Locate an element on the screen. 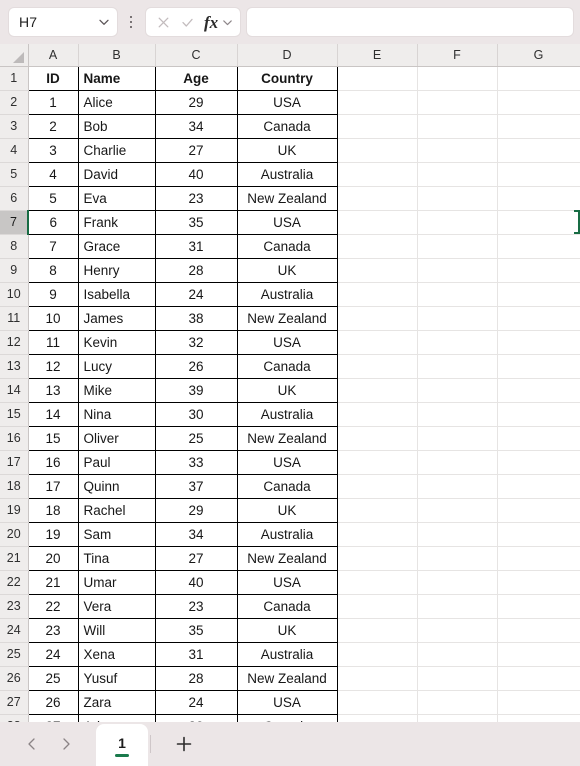 Image resolution: width=580 pixels, height=766 pixels. cell-empty-E8 is located at coordinates (377, 246).